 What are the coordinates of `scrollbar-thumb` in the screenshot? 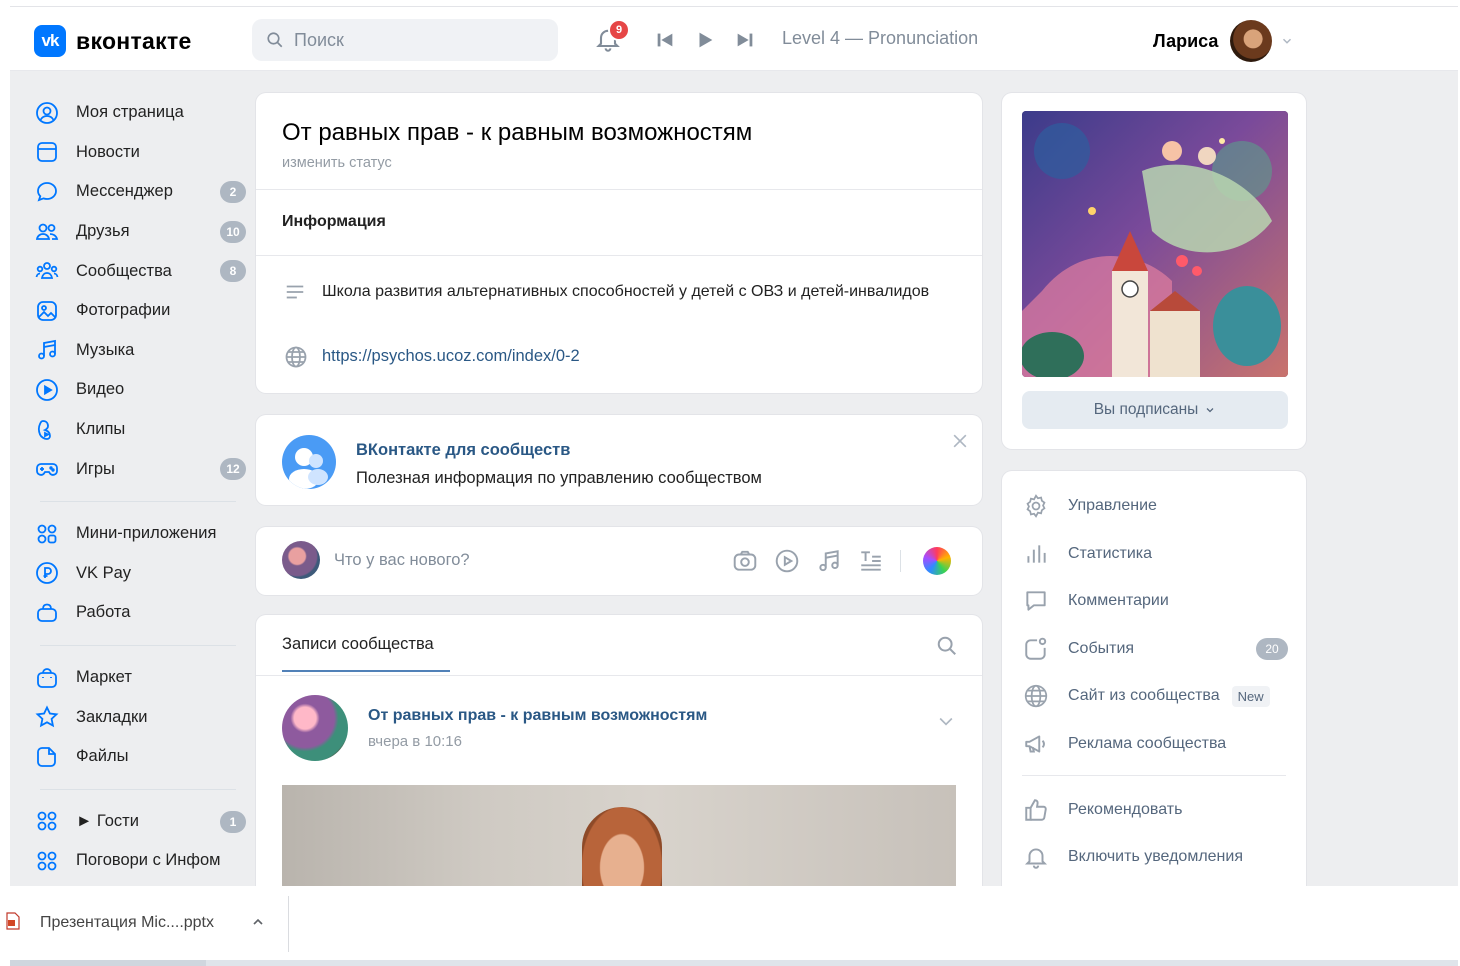 It's located at (108, 963).